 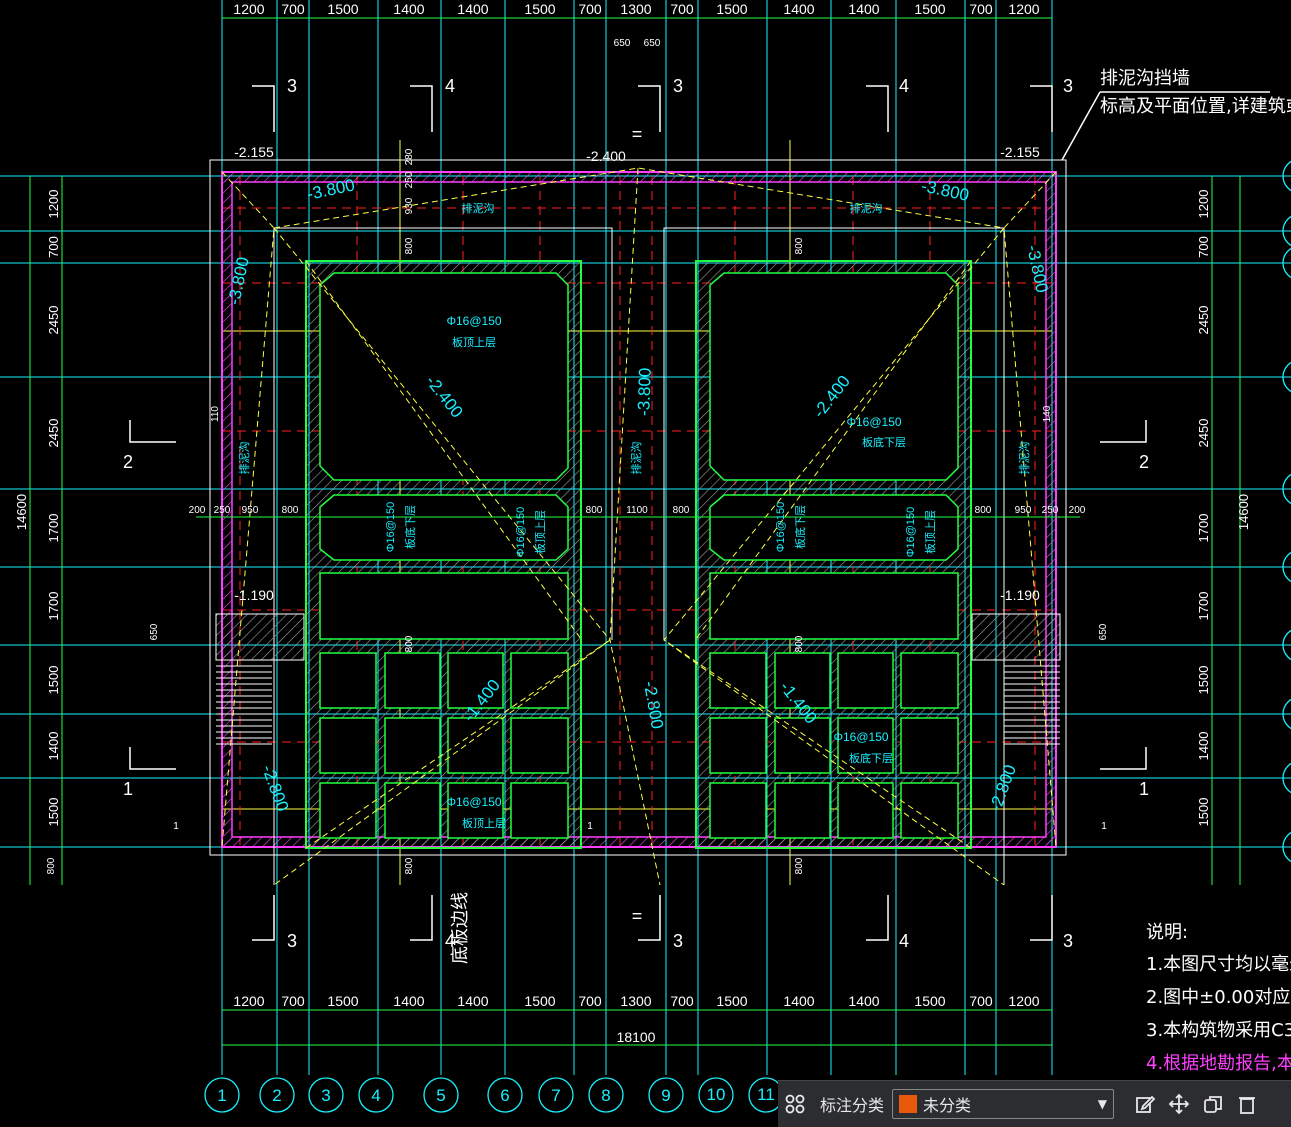 I want to click on axis-bubble-8: 8, so click(x=606, y=1095).